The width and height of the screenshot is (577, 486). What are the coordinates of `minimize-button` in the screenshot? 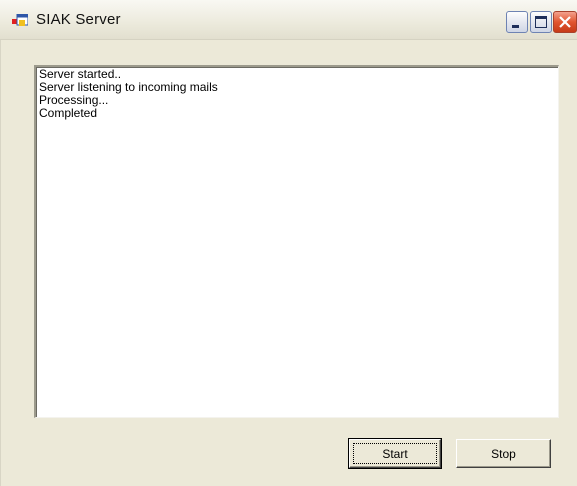 It's located at (517, 22).